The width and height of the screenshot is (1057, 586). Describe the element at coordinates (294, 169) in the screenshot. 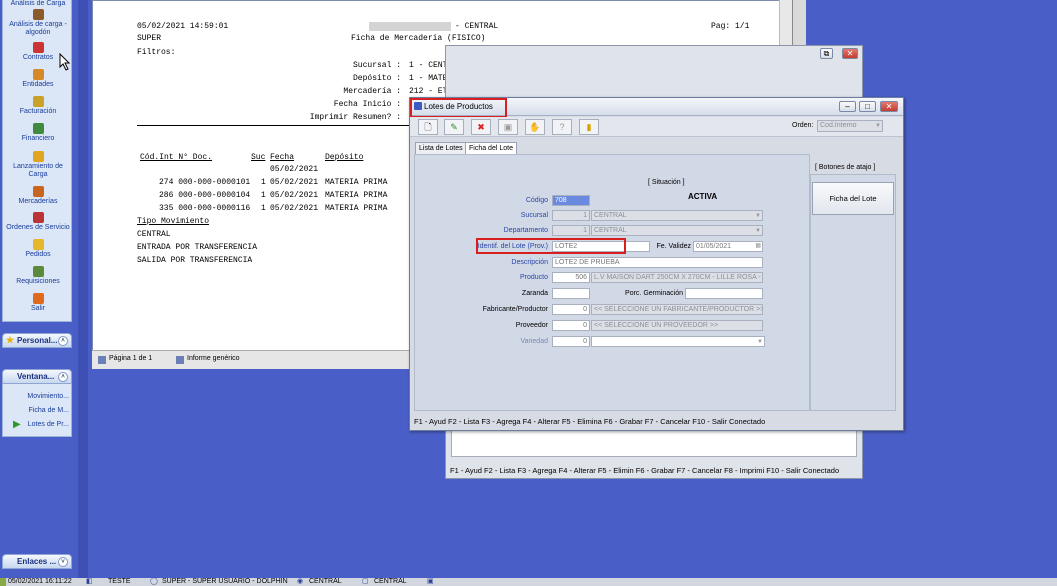

I see `report-date-row: 05/02/2021` at that location.